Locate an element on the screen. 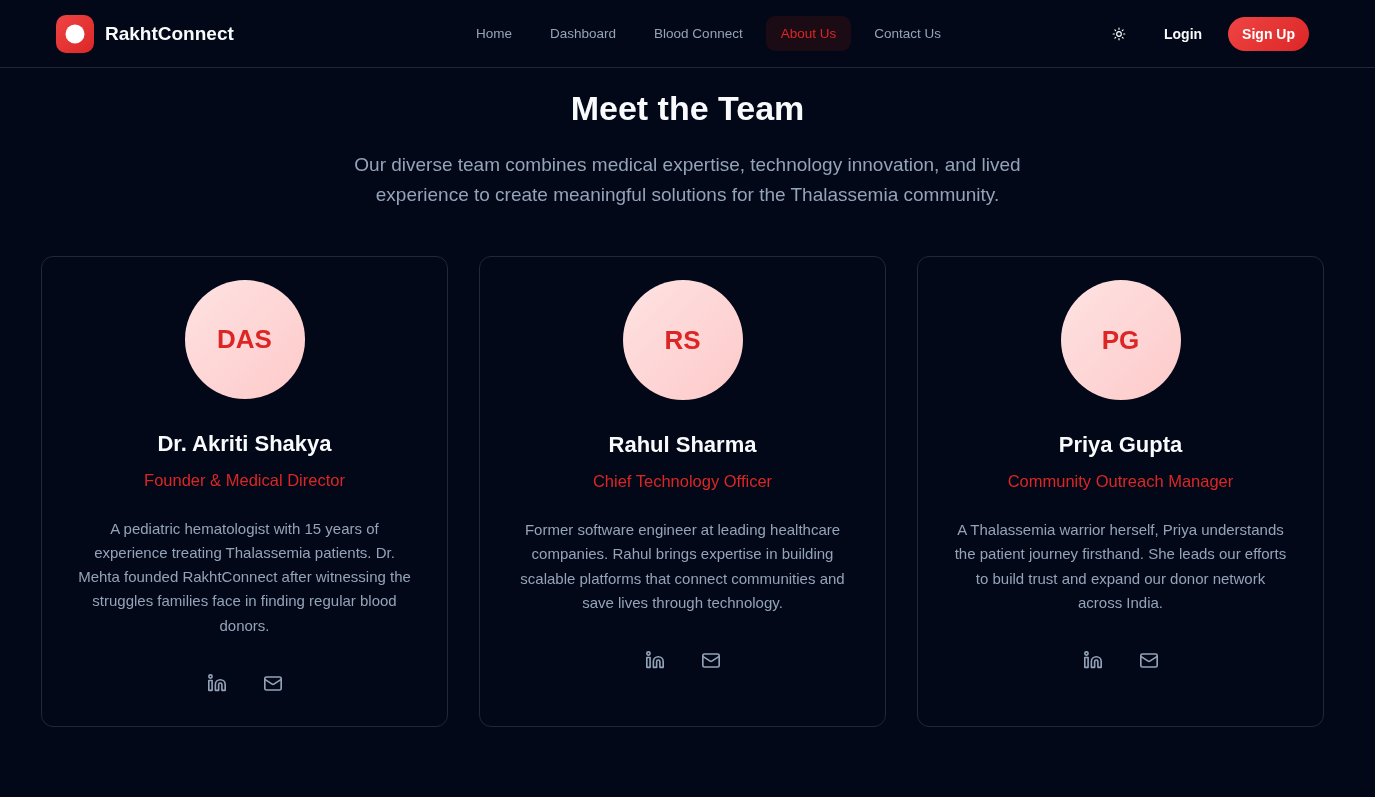 The width and height of the screenshot is (1375, 797). section-title: Meet the Team is located at coordinates (687, 108).